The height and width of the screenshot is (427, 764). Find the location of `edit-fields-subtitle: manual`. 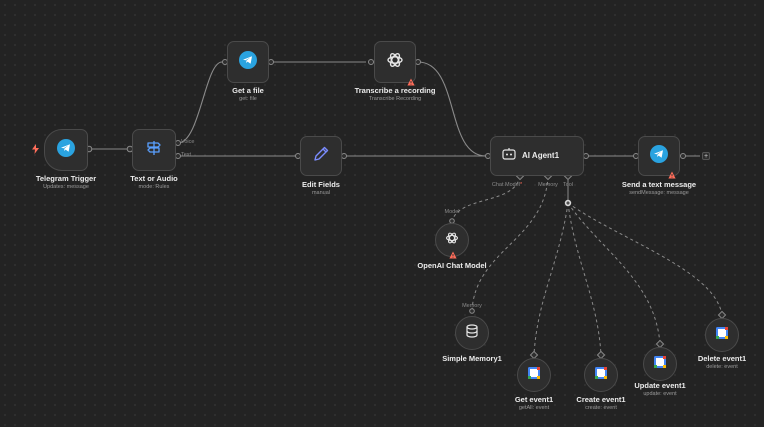

edit-fields-subtitle: manual is located at coordinates (321, 193).